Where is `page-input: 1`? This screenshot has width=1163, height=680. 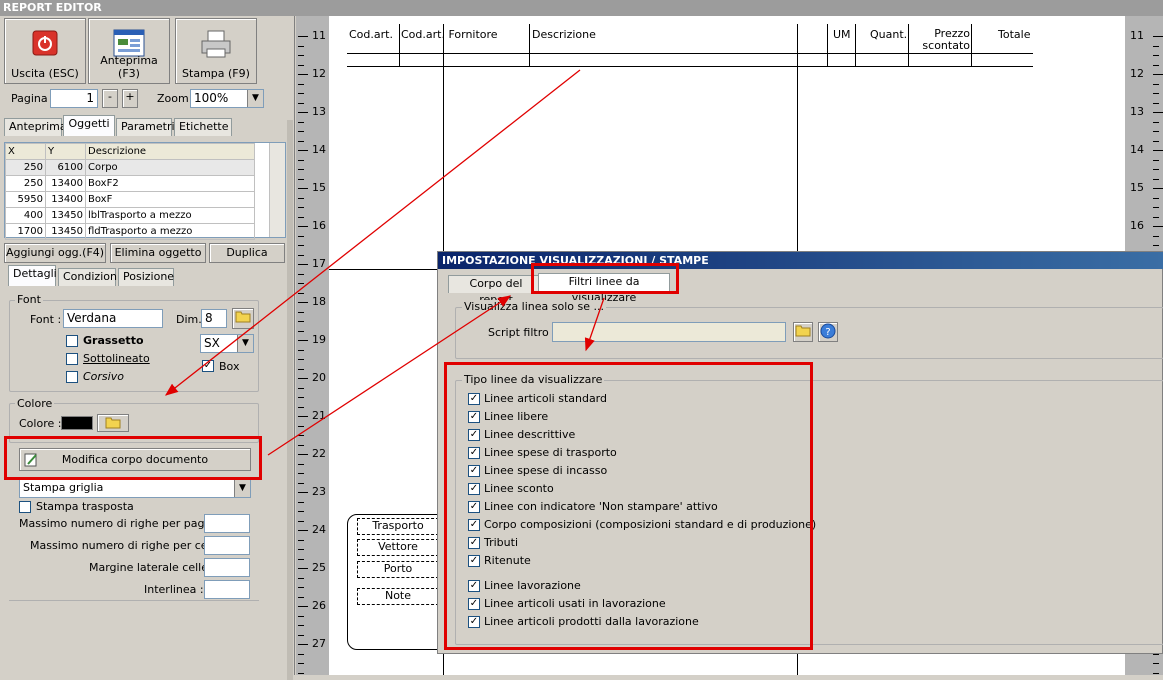 page-input: 1 is located at coordinates (74, 98).